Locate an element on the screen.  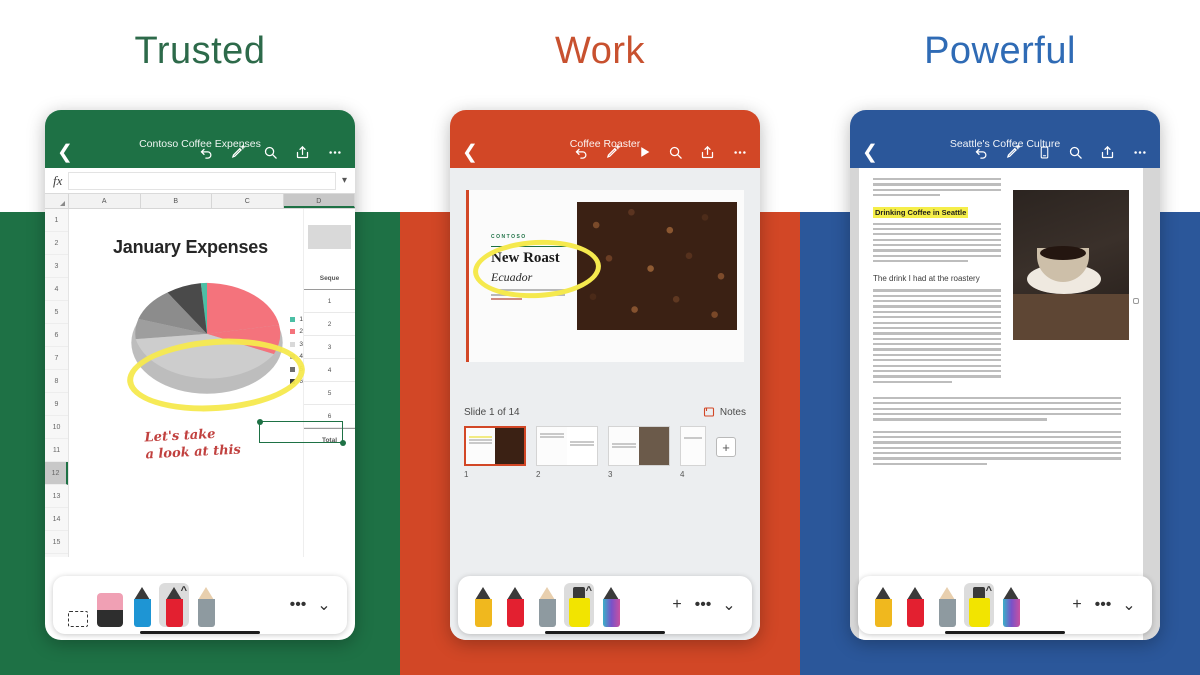
row-header: 6 is located at coordinates (56, 335).